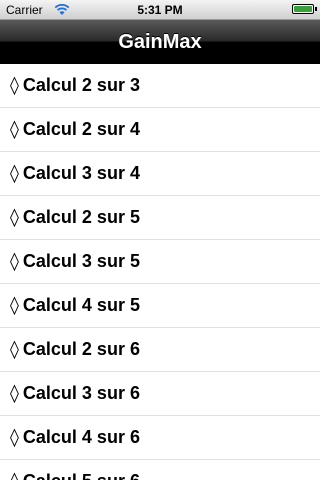 The image size is (320, 480). What do you see at coordinates (81, 475) in the screenshot?
I see `list-item-text: Calcul 5 sur 6` at bounding box center [81, 475].